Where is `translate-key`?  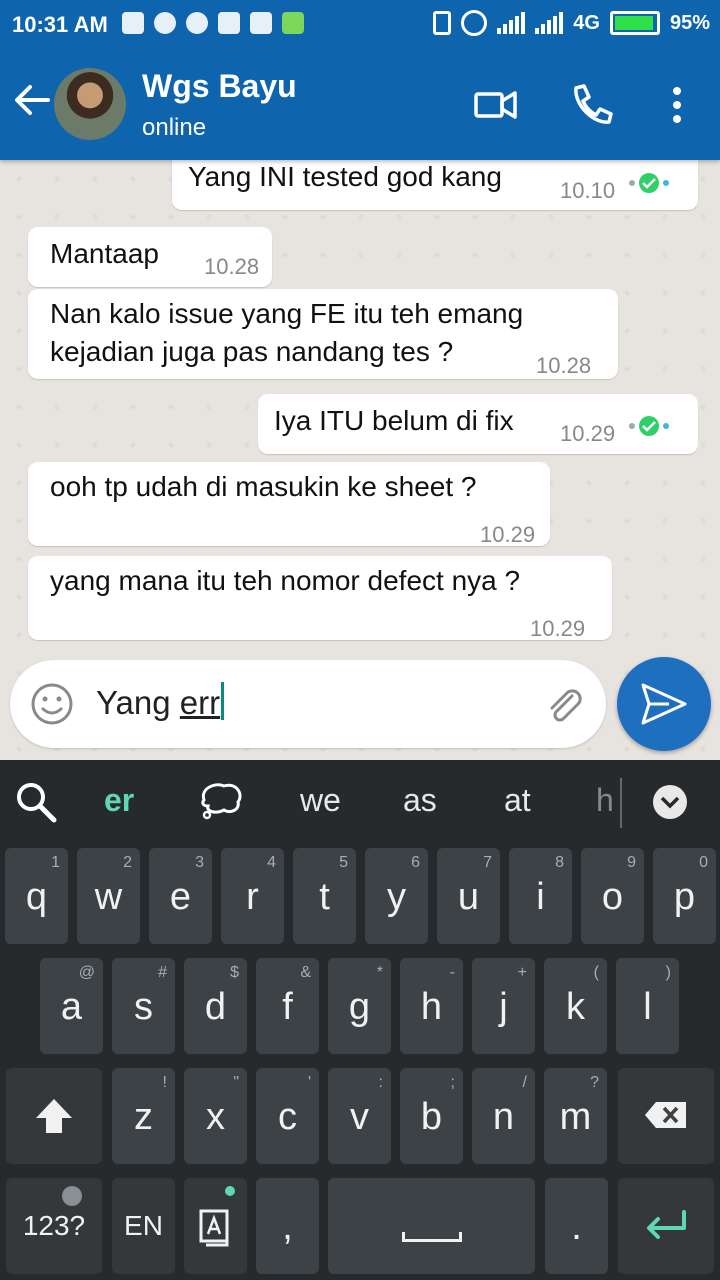
translate-key is located at coordinates (215, 1226).